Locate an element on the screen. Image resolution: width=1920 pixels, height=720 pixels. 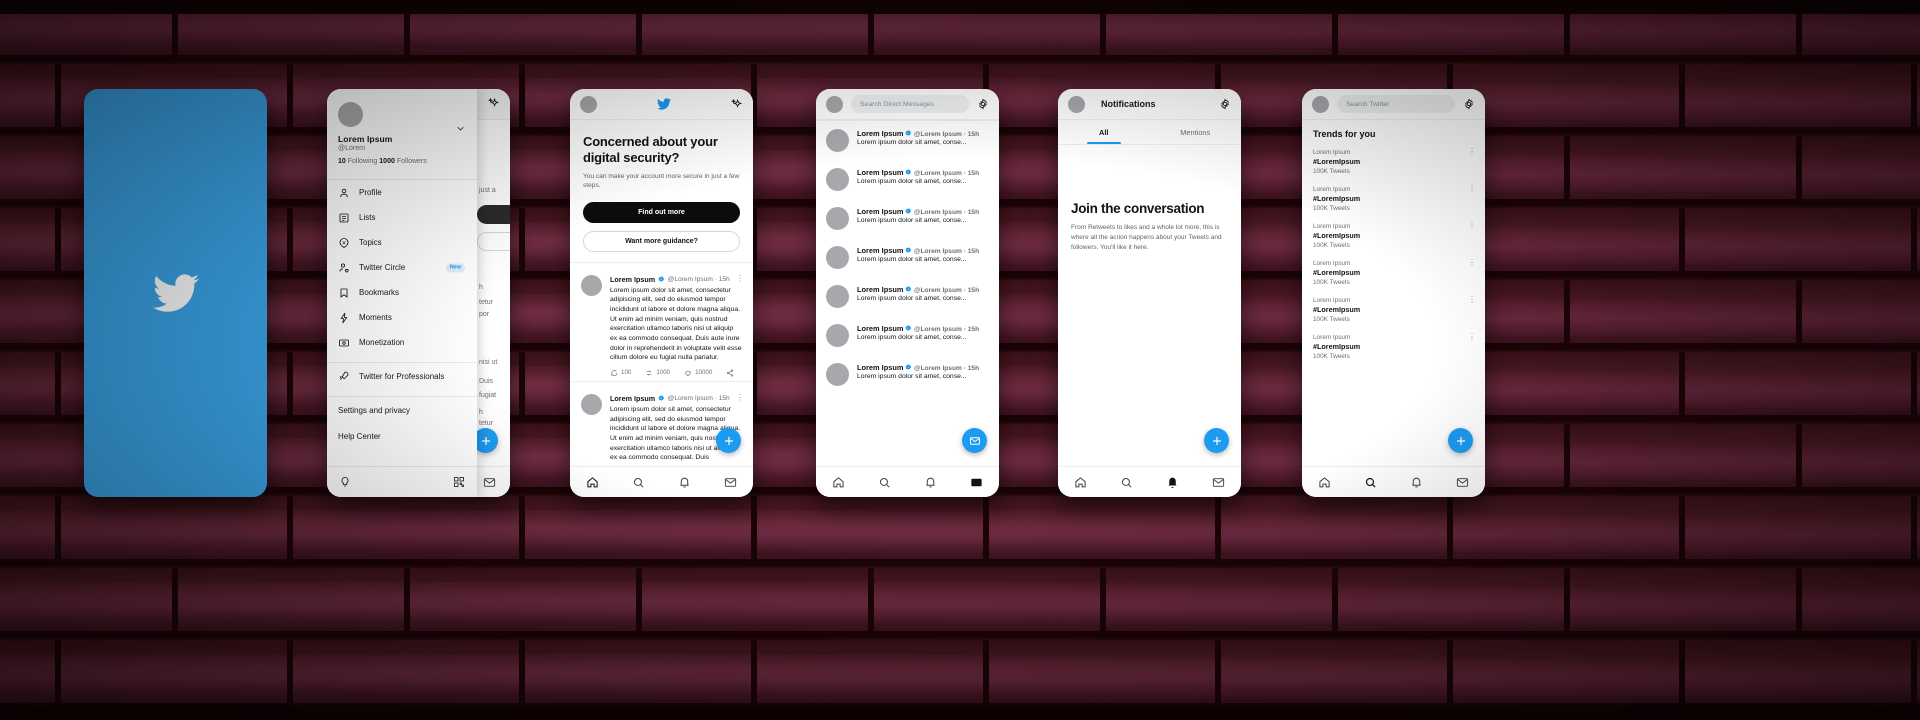
retweet-action: 1000 is located at coordinates (657, 373).